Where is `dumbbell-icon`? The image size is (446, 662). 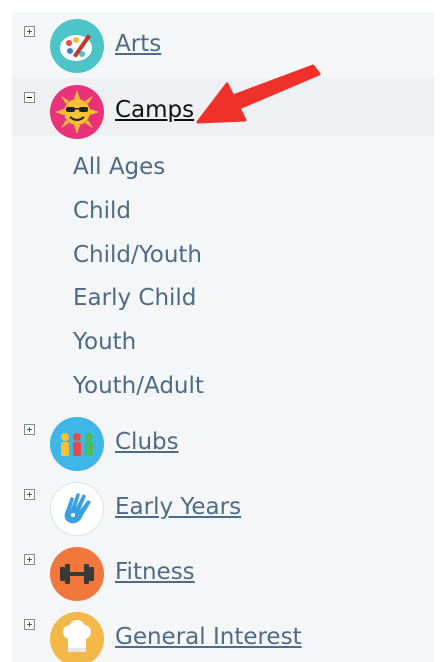 dumbbell-icon is located at coordinates (77, 574).